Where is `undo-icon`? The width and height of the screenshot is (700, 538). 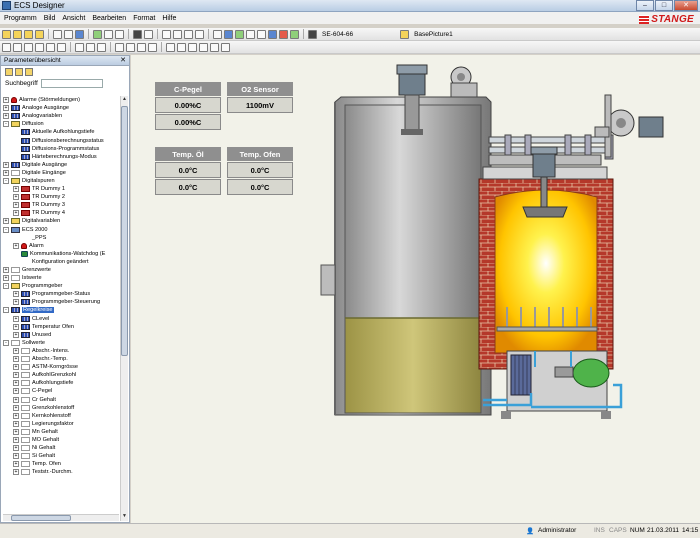
undo-icon is located at coordinates (166, 34).